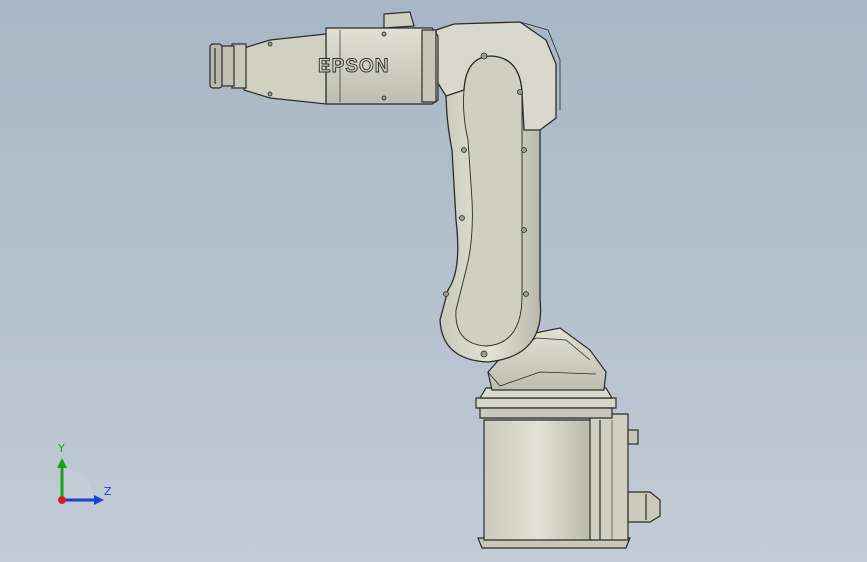 The height and width of the screenshot is (562, 867). Describe the element at coordinates (568, 468) in the screenshot. I see `robot-base` at that location.